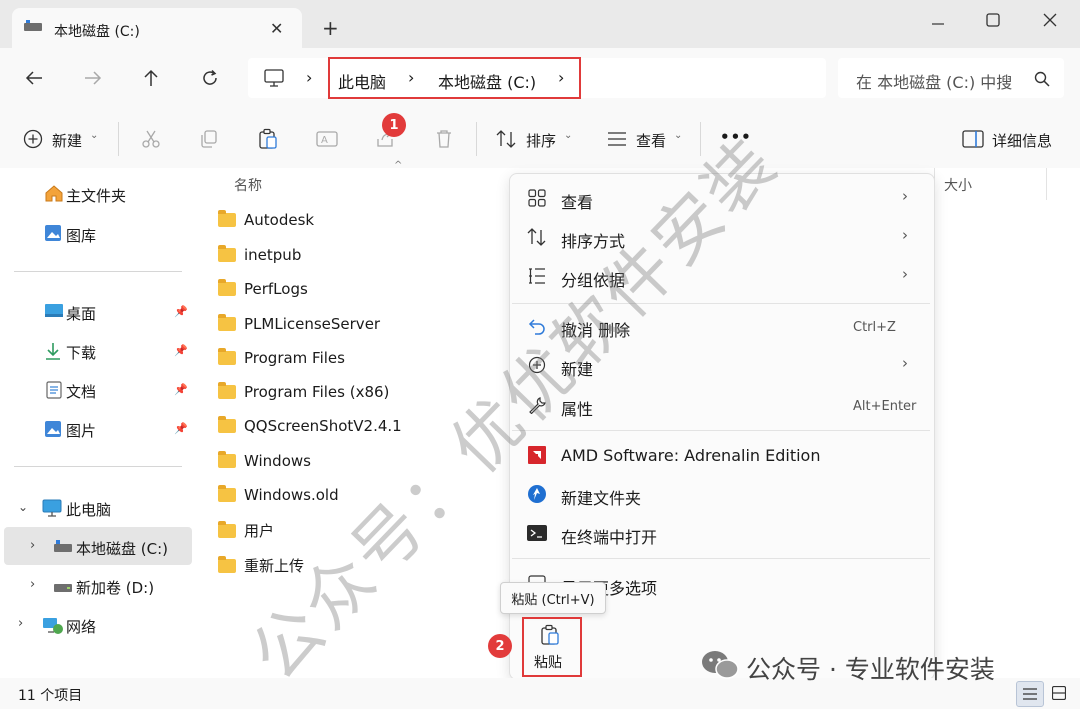 This screenshot has width=1080, height=709. What do you see at coordinates (537, 494) in the screenshot?
I see `new-folder-icon` at bounding box center [537, 494].